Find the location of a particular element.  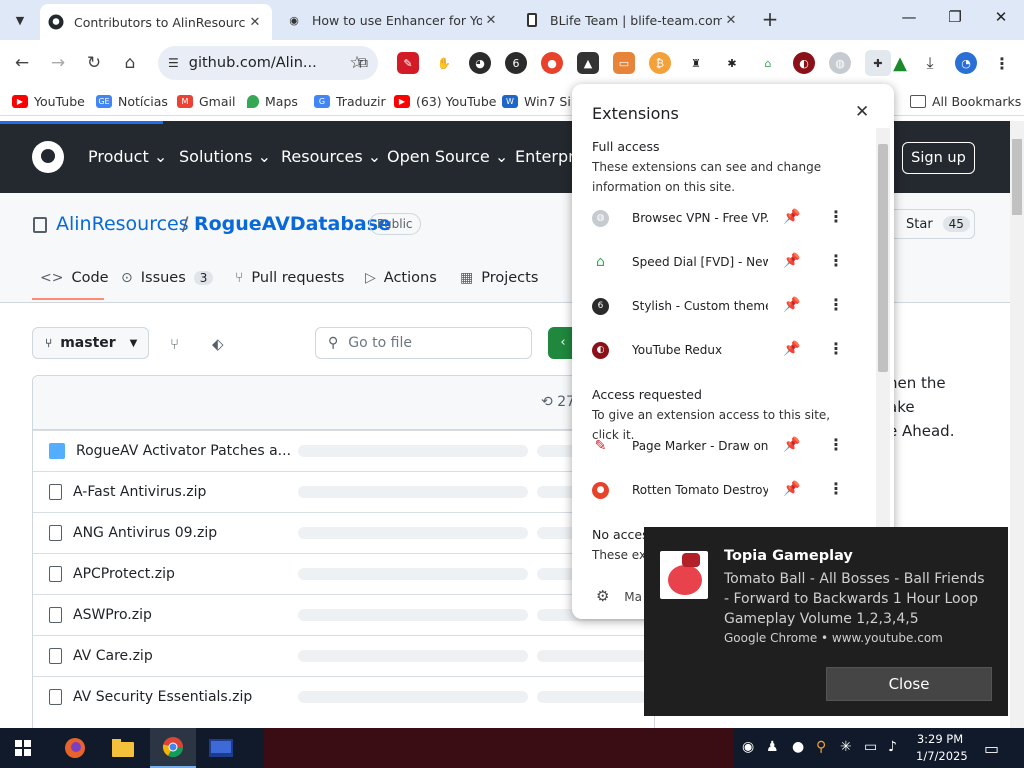

bitcoin-toolbar-icon: ₿ is located at coordinates (660, 63).